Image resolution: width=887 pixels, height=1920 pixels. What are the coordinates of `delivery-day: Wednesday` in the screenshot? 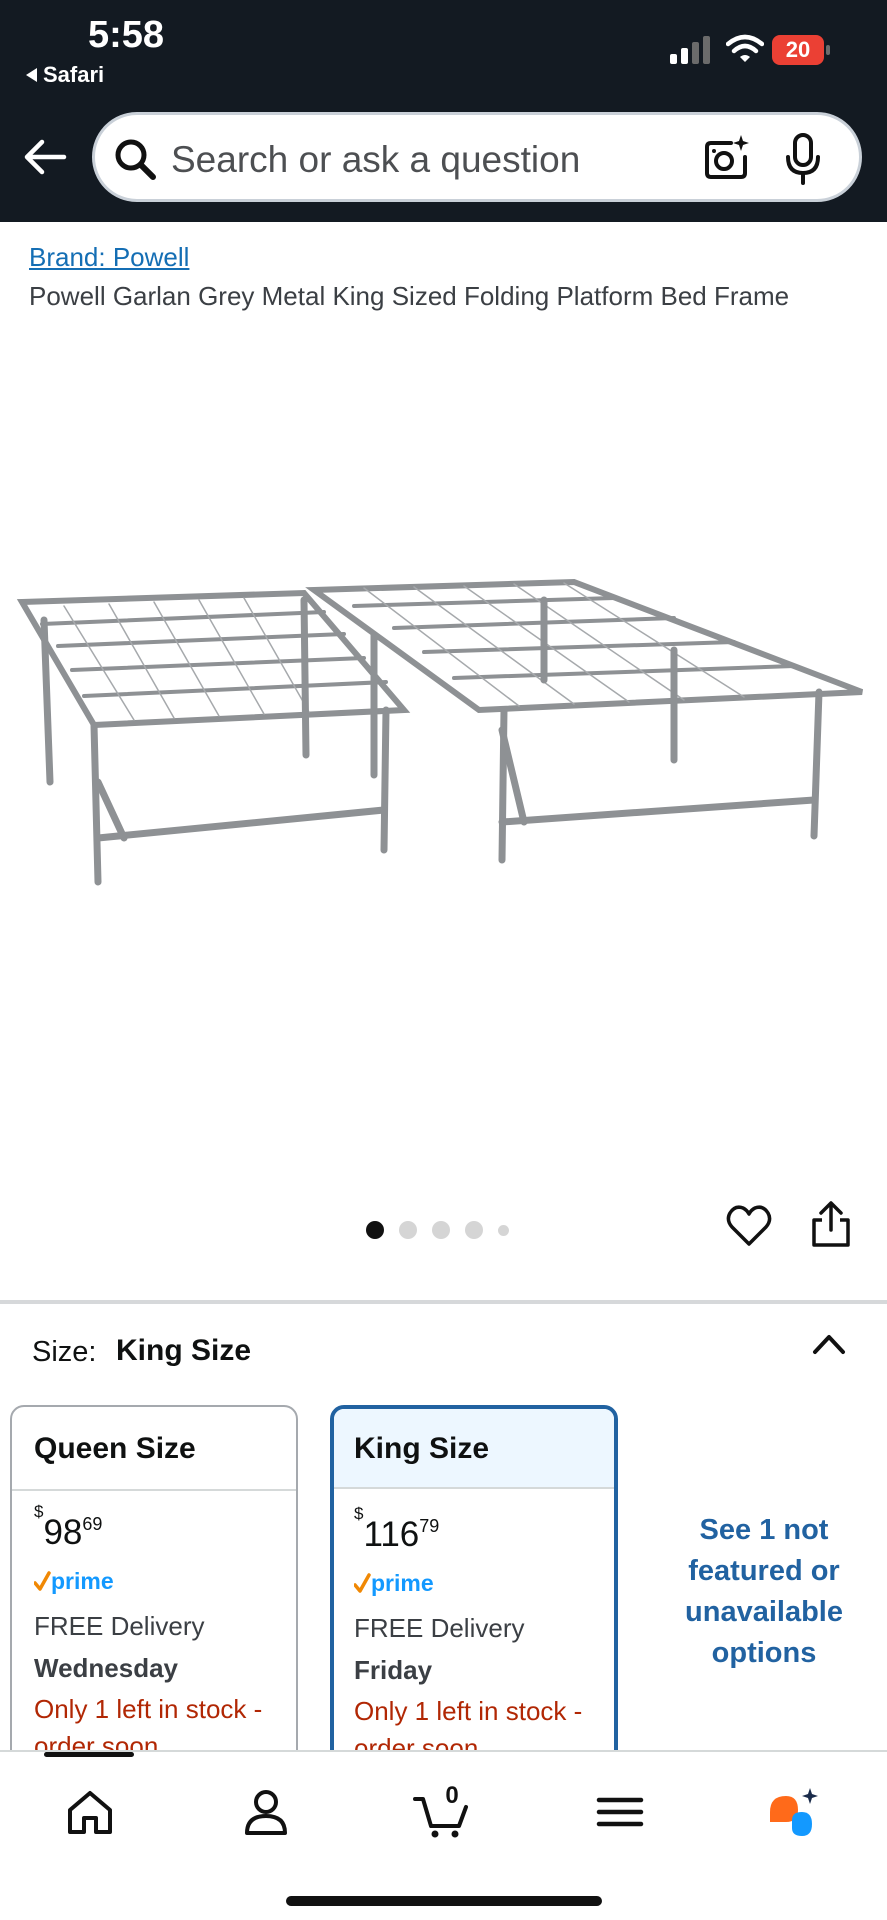 It's located at (106, 1668).